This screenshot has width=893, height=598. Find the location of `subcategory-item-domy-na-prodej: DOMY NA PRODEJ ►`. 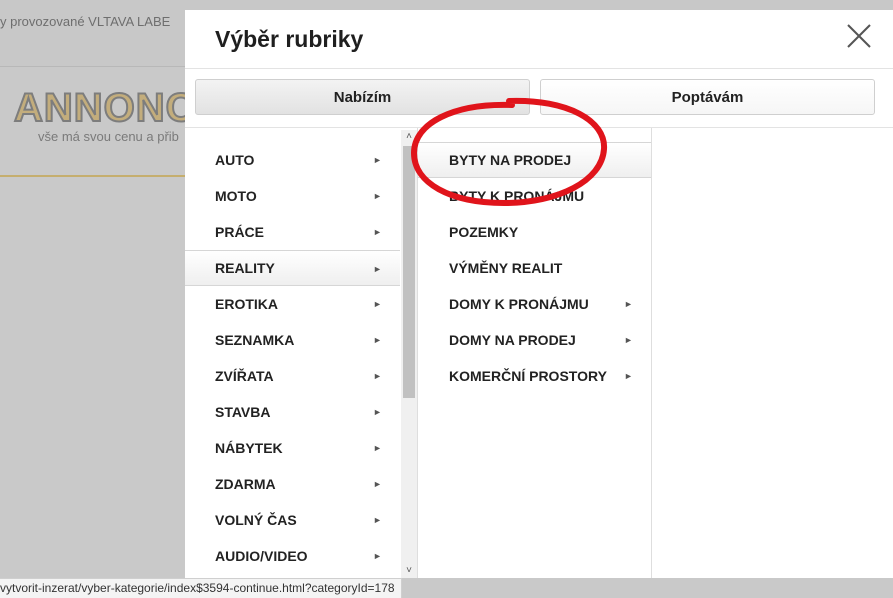

subcategory-item-domy-na-prodej: DOMY NA PRODEJ ► is located at coordinates (534, 340).